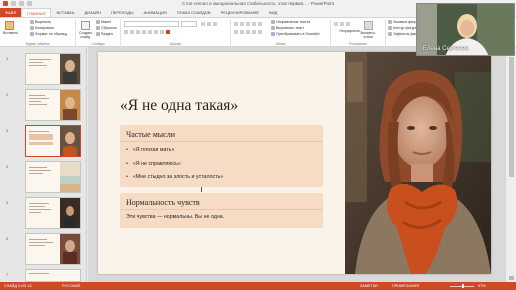  Describe the element at coordinates (138, 32) in the screenshot. I see `underline-icon` at that location.